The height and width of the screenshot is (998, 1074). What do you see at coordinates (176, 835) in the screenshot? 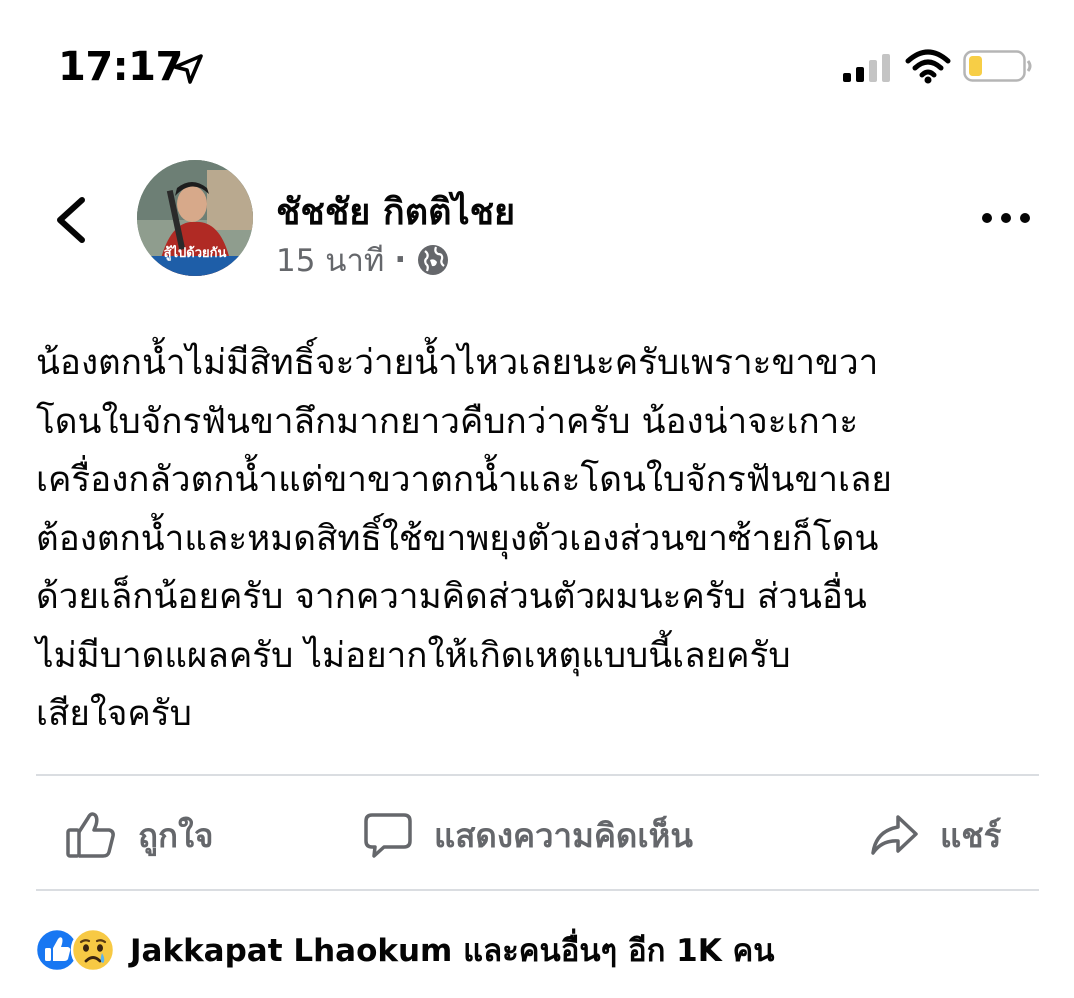
I see `like-label: ถูกใจ` at bounding box center [176, 835].